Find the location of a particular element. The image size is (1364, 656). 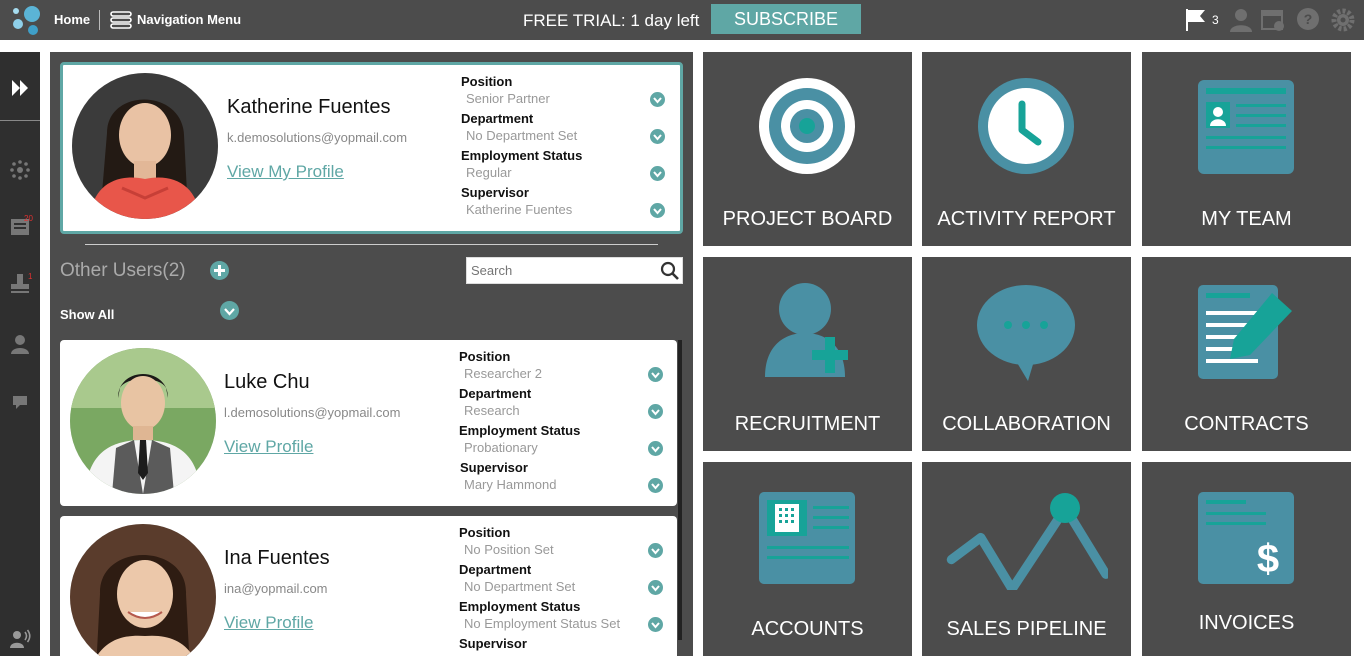

department-value: Research is located at coordinates (492, 410).